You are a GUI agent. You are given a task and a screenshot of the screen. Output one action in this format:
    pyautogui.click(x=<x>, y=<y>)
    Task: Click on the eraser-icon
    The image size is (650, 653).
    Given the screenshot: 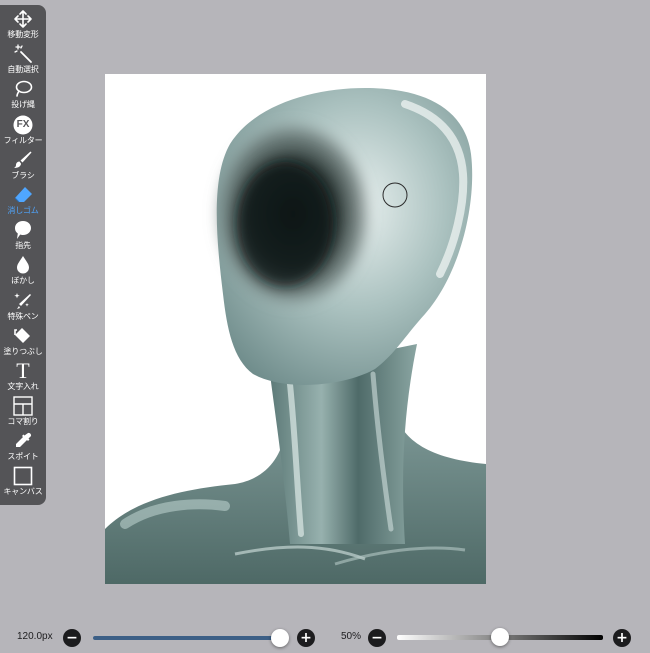 What is the action you would take?
    pyautogui.click(x=23, y=195)
    